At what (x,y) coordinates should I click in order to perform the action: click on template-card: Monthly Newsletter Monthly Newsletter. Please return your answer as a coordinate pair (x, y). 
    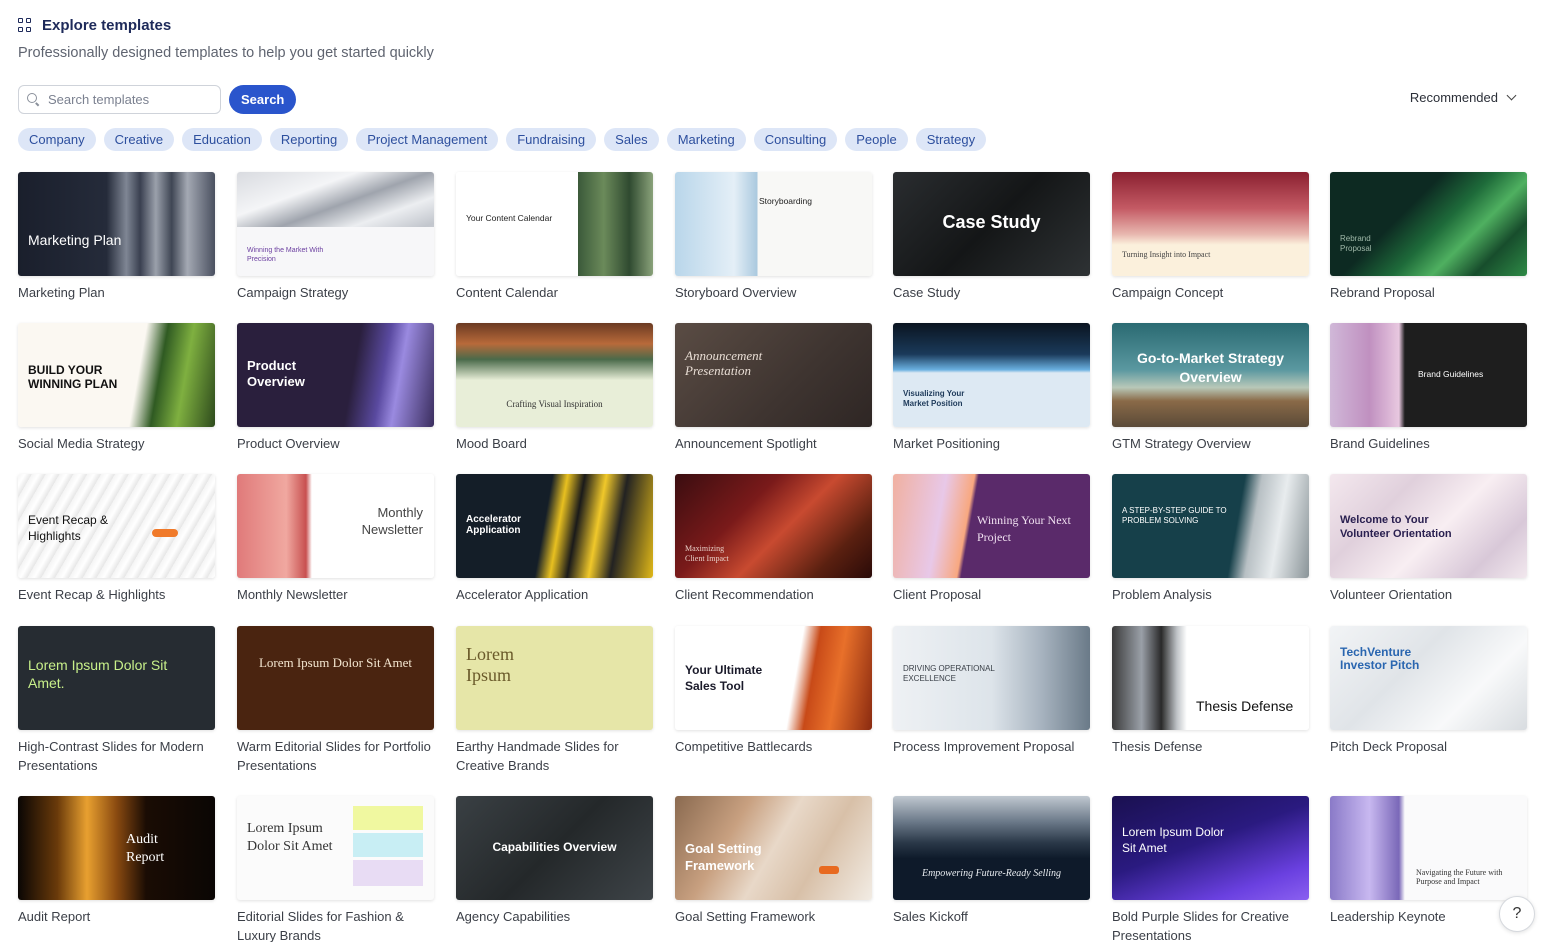
    Looking at the image, I should click on (335, 539).